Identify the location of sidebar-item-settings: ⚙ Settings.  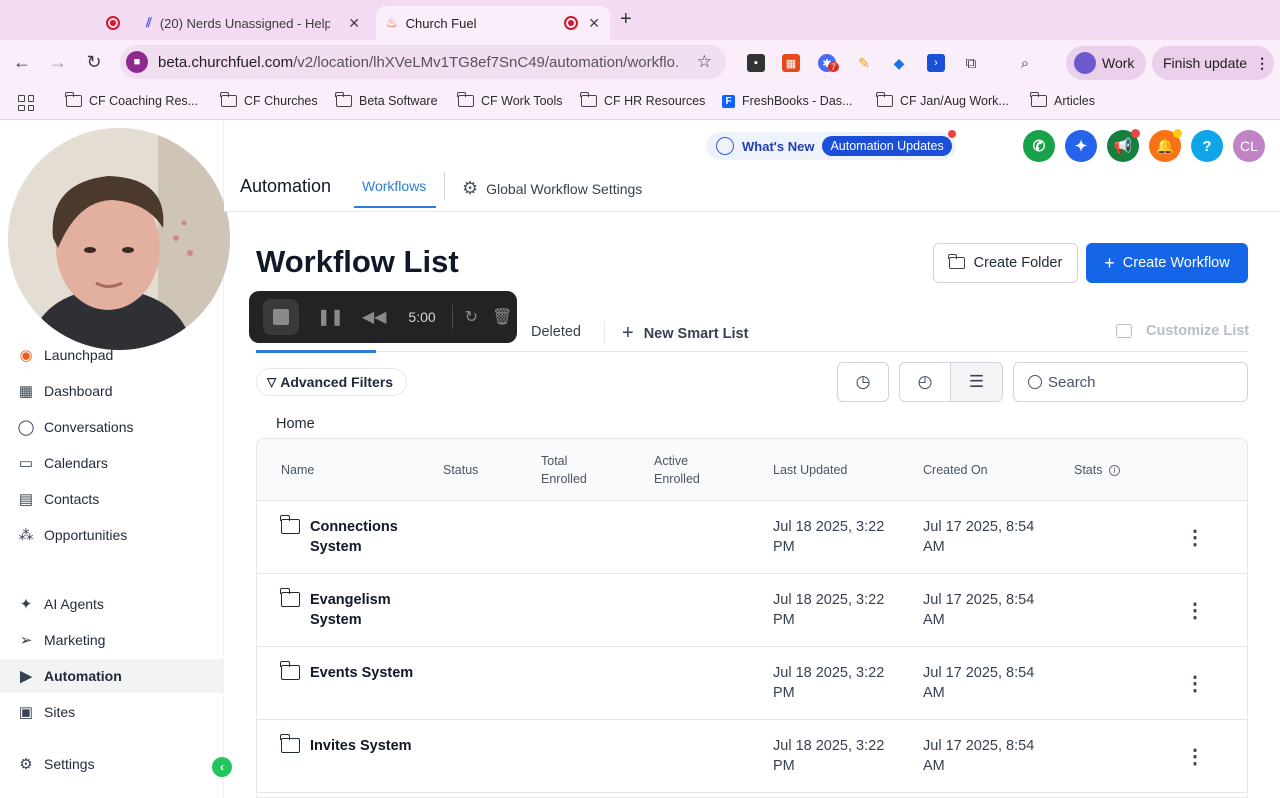
(112, 764).